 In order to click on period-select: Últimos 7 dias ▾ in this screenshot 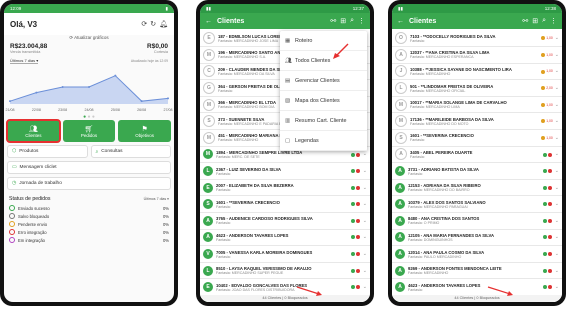, I will do `click(24, 61)`.